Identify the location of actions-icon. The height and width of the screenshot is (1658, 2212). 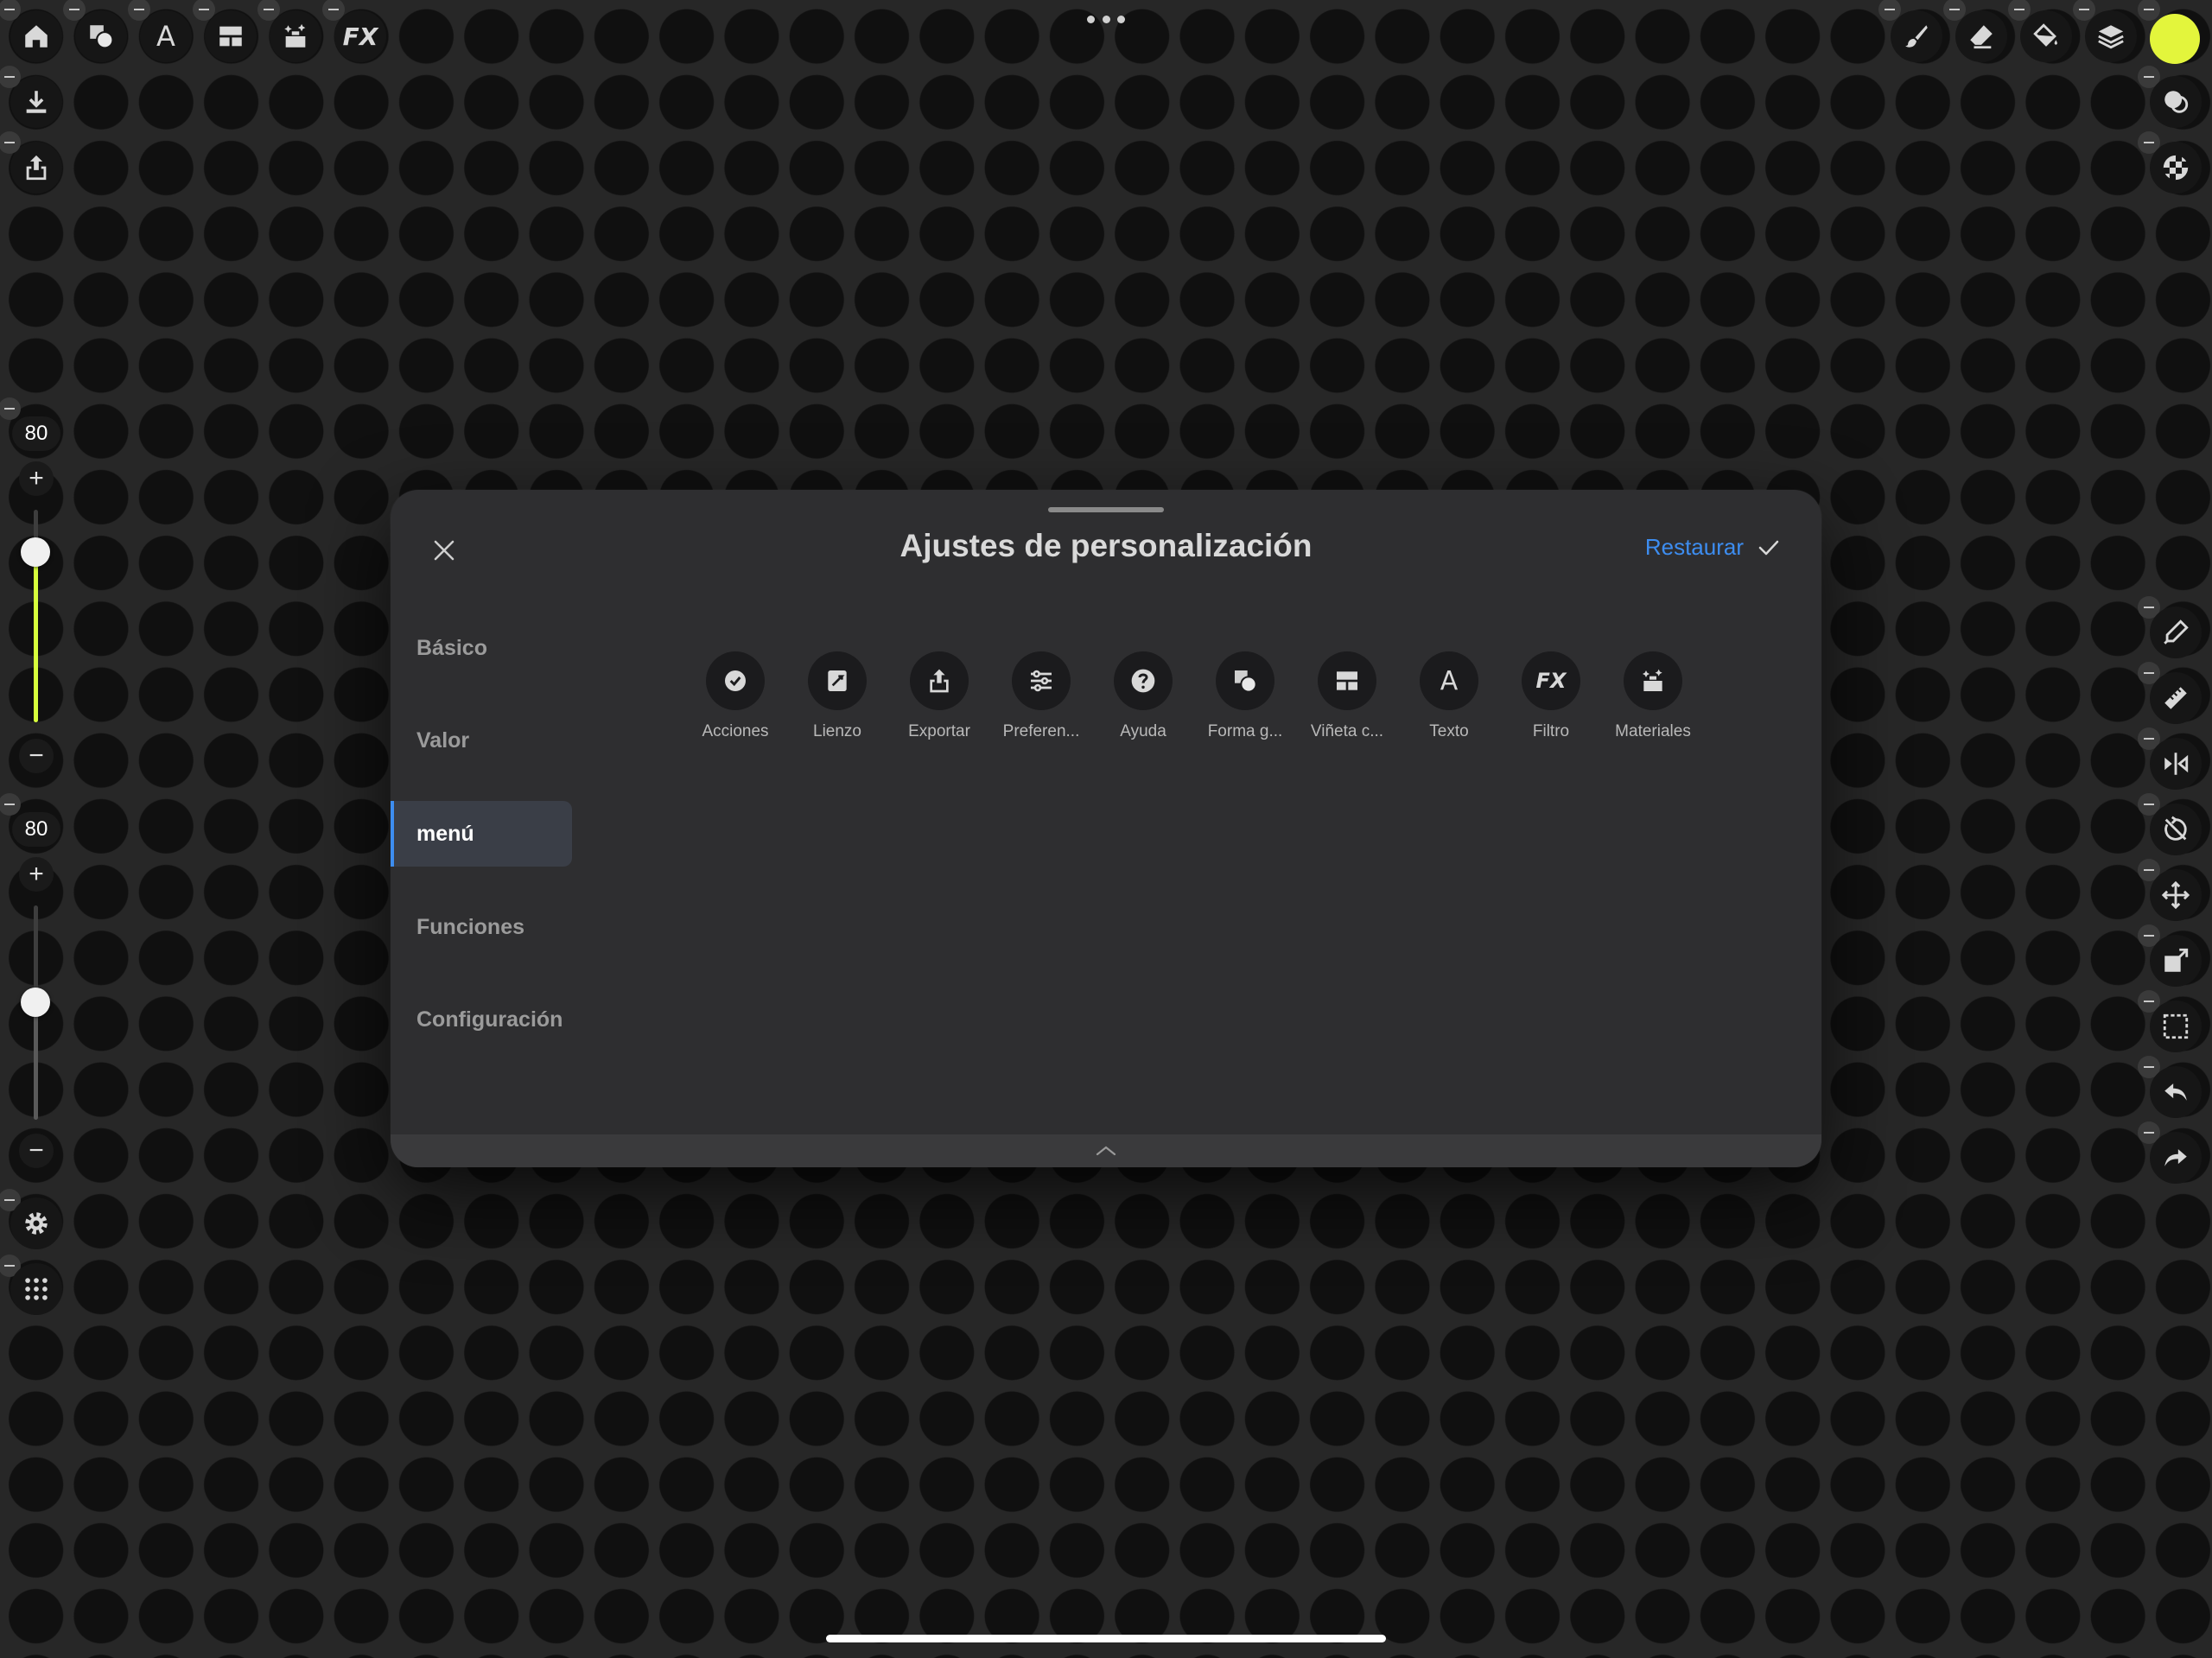
(735, 680).